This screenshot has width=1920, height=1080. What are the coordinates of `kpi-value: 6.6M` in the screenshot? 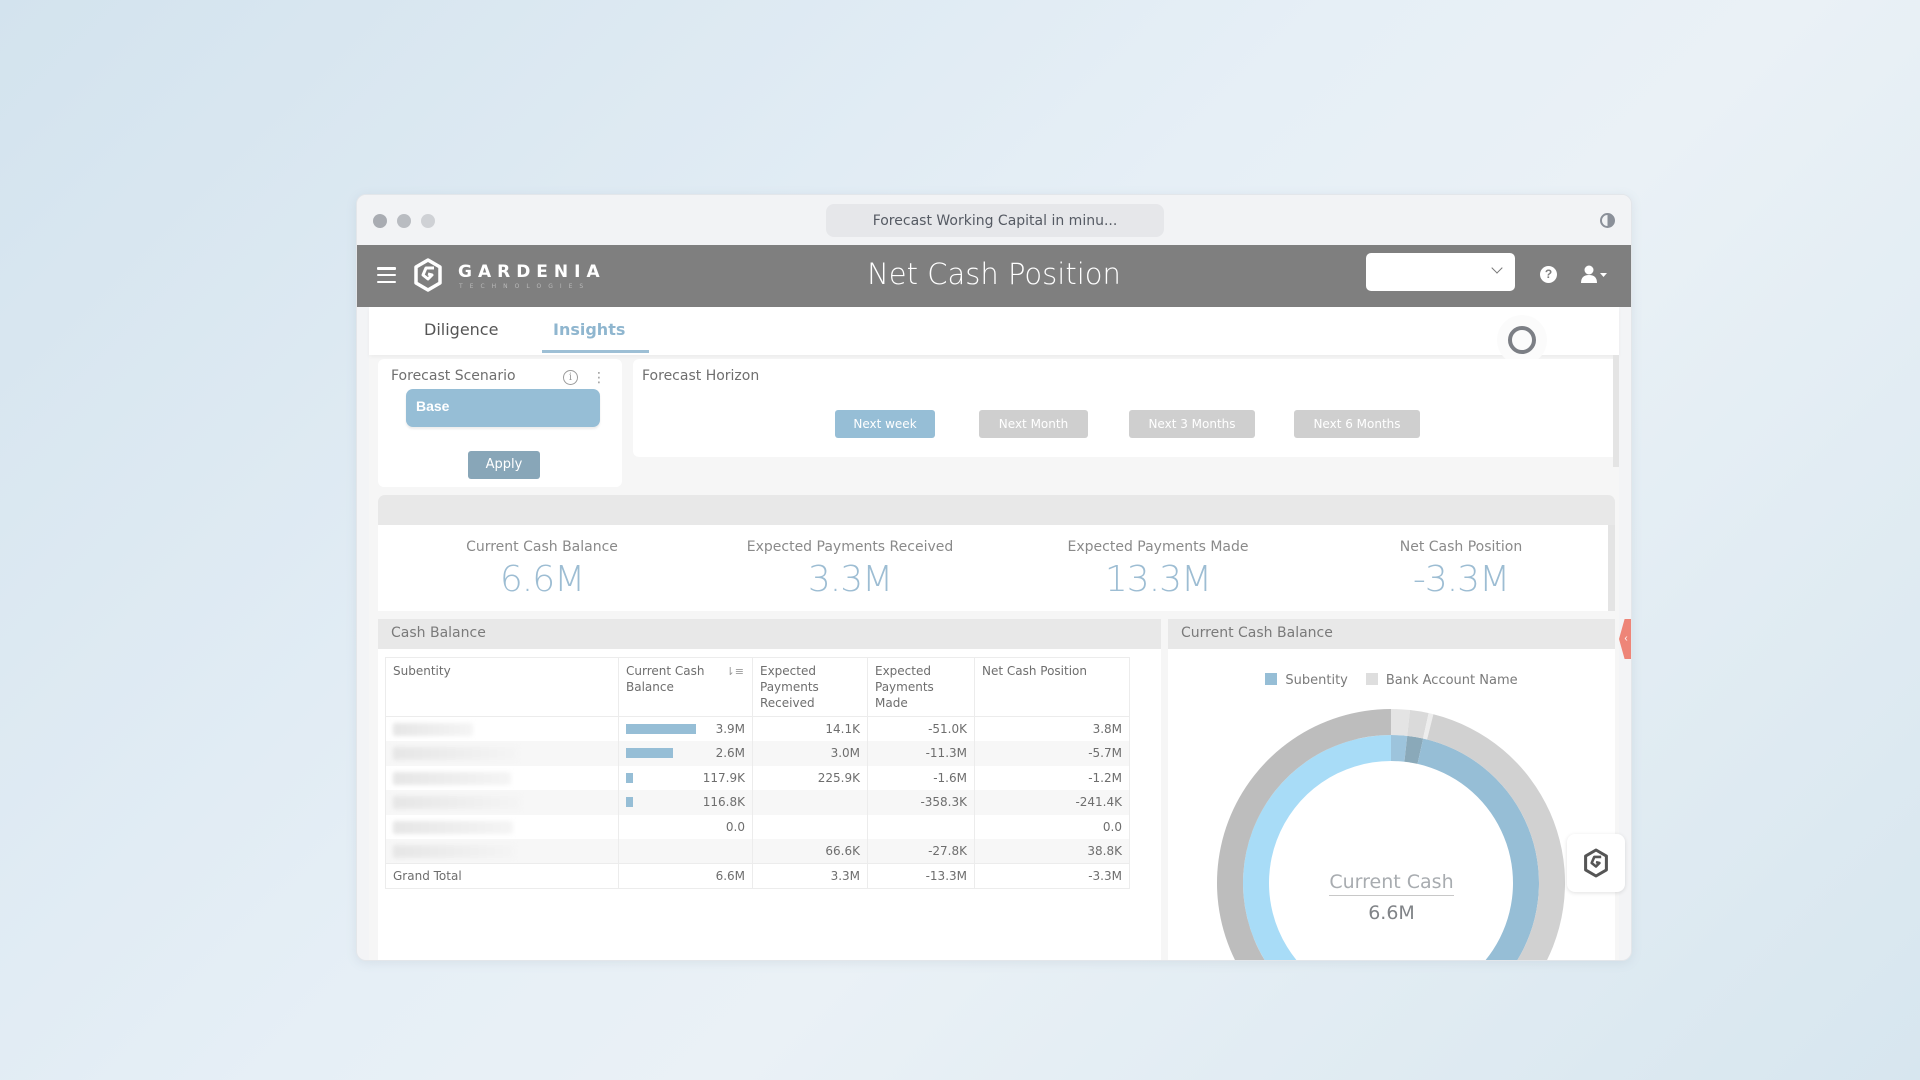 It's located at (542, 579).